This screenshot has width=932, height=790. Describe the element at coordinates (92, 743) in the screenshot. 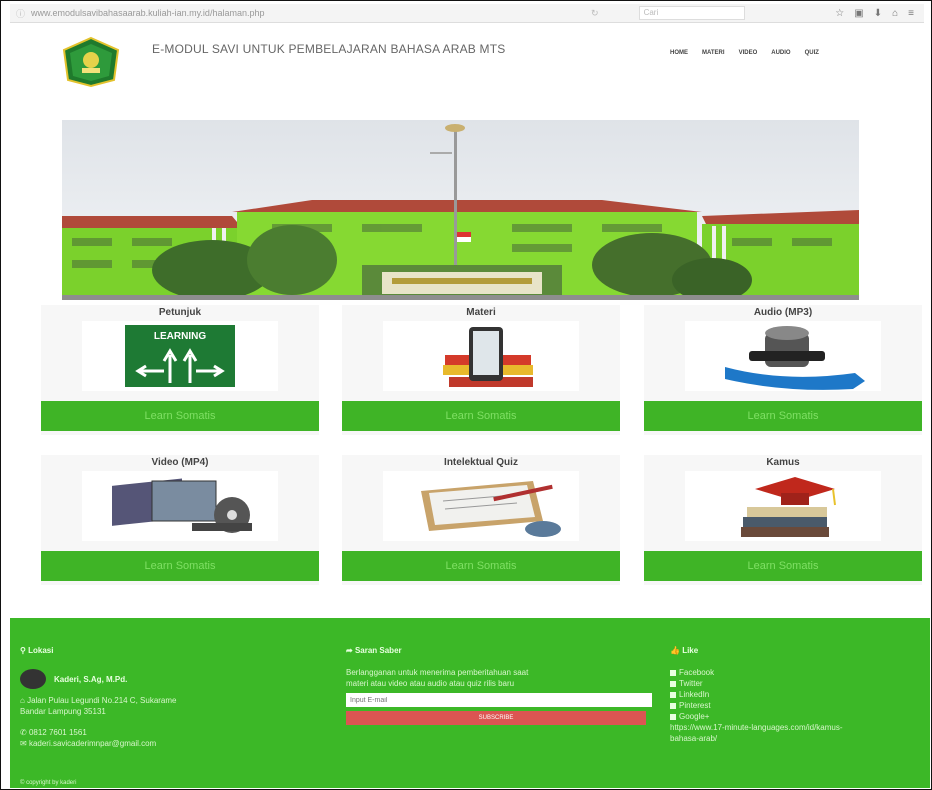

I see `contact-email: kaderi.savicaderimnpar@gmail.com` at that location.